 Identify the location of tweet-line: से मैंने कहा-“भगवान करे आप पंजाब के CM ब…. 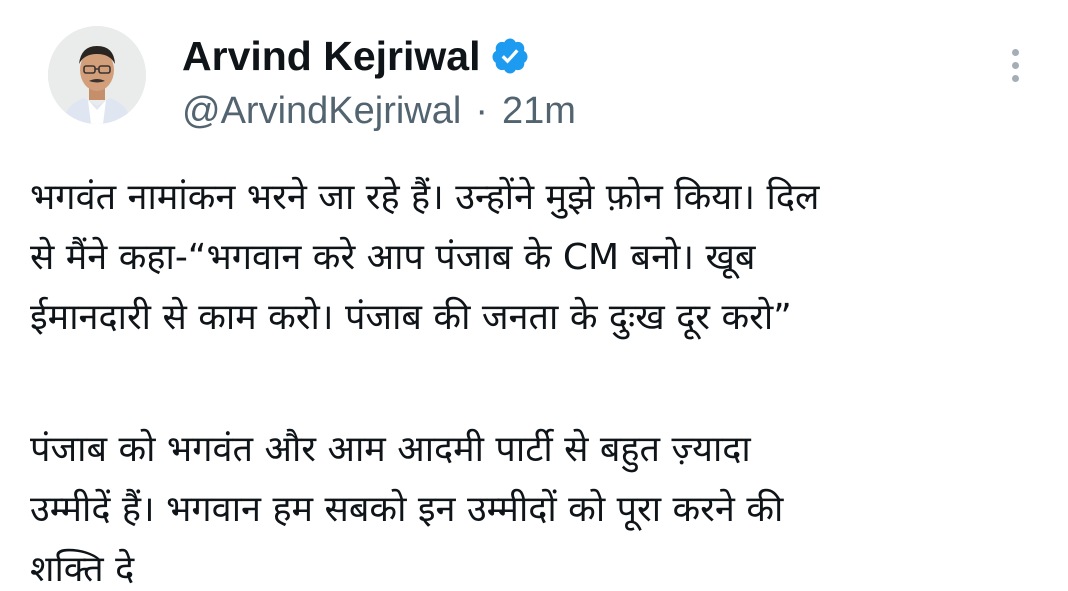
(393, 257).